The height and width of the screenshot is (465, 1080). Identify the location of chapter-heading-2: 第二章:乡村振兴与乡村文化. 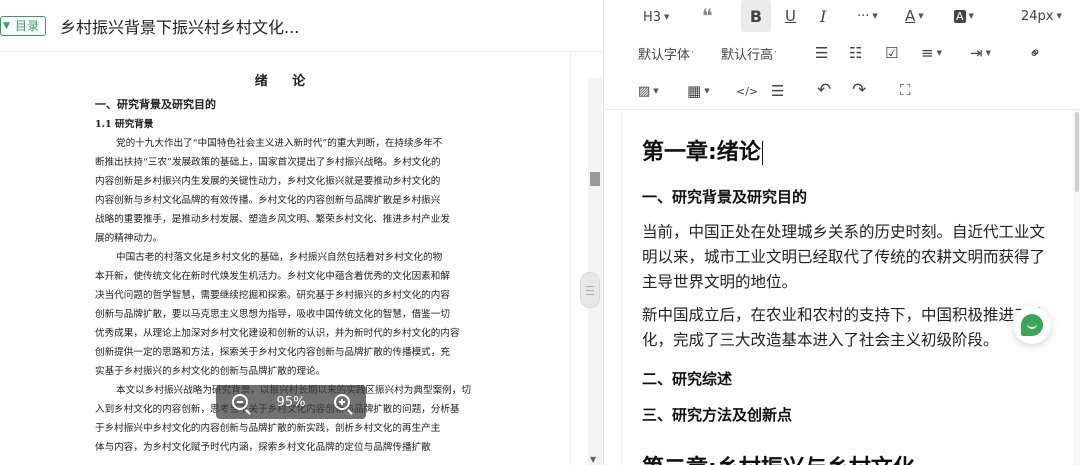
(778, 457).